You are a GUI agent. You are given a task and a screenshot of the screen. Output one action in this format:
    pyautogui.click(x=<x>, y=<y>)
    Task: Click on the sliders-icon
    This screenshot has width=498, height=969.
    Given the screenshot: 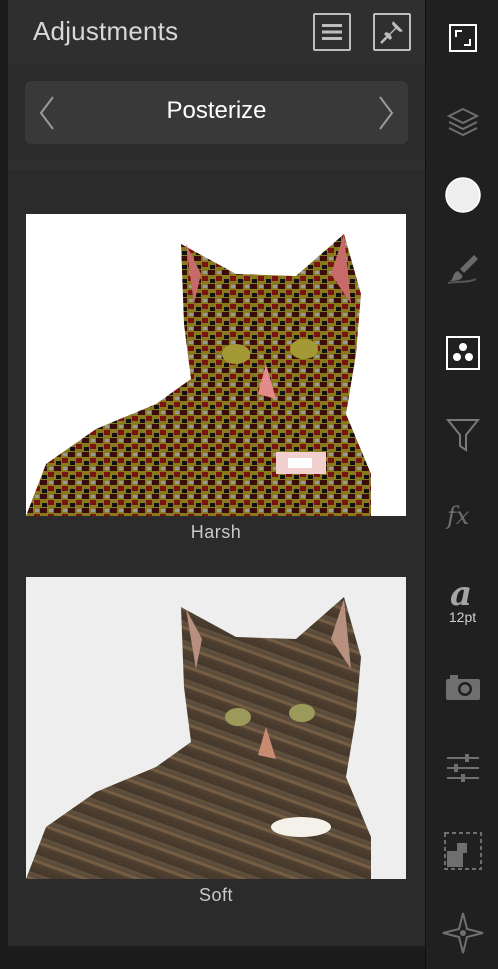 What is the action you would take?
    pyautogui.click(x=462, y=768)
    